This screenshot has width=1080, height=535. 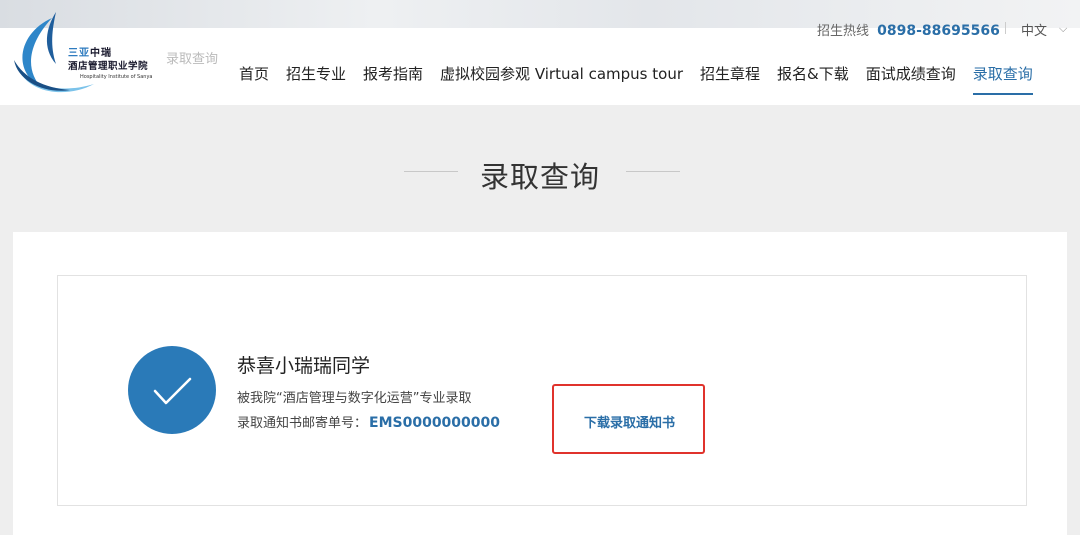 What do you see at coordinates (435, 423) in the screenshot?
I see `mail-tracking-number: EMS0000000000` at bounding box center [435, 423].